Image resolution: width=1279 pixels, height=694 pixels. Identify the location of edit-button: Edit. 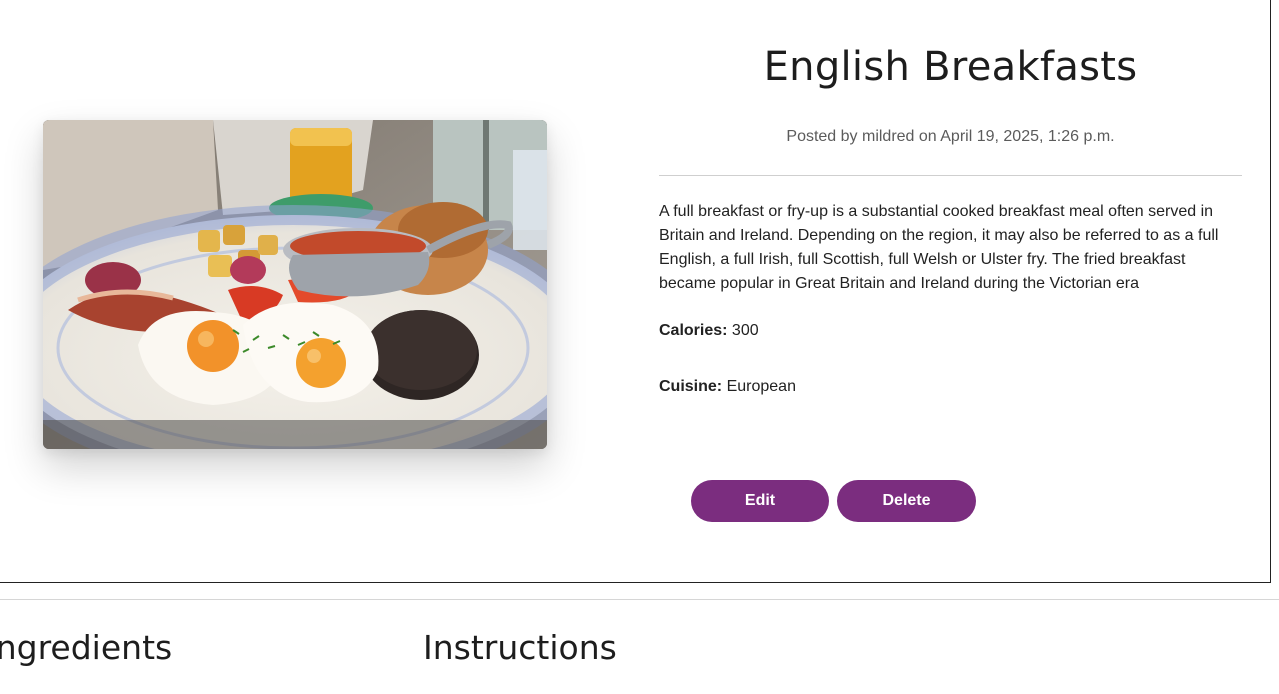
(760, 501).